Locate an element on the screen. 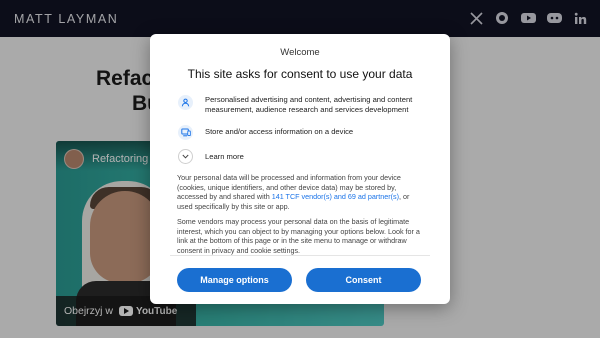 The width and height of the screenshot is (600, 338). learn-more-toggle: Learn more is located at coordinates (211, 156).